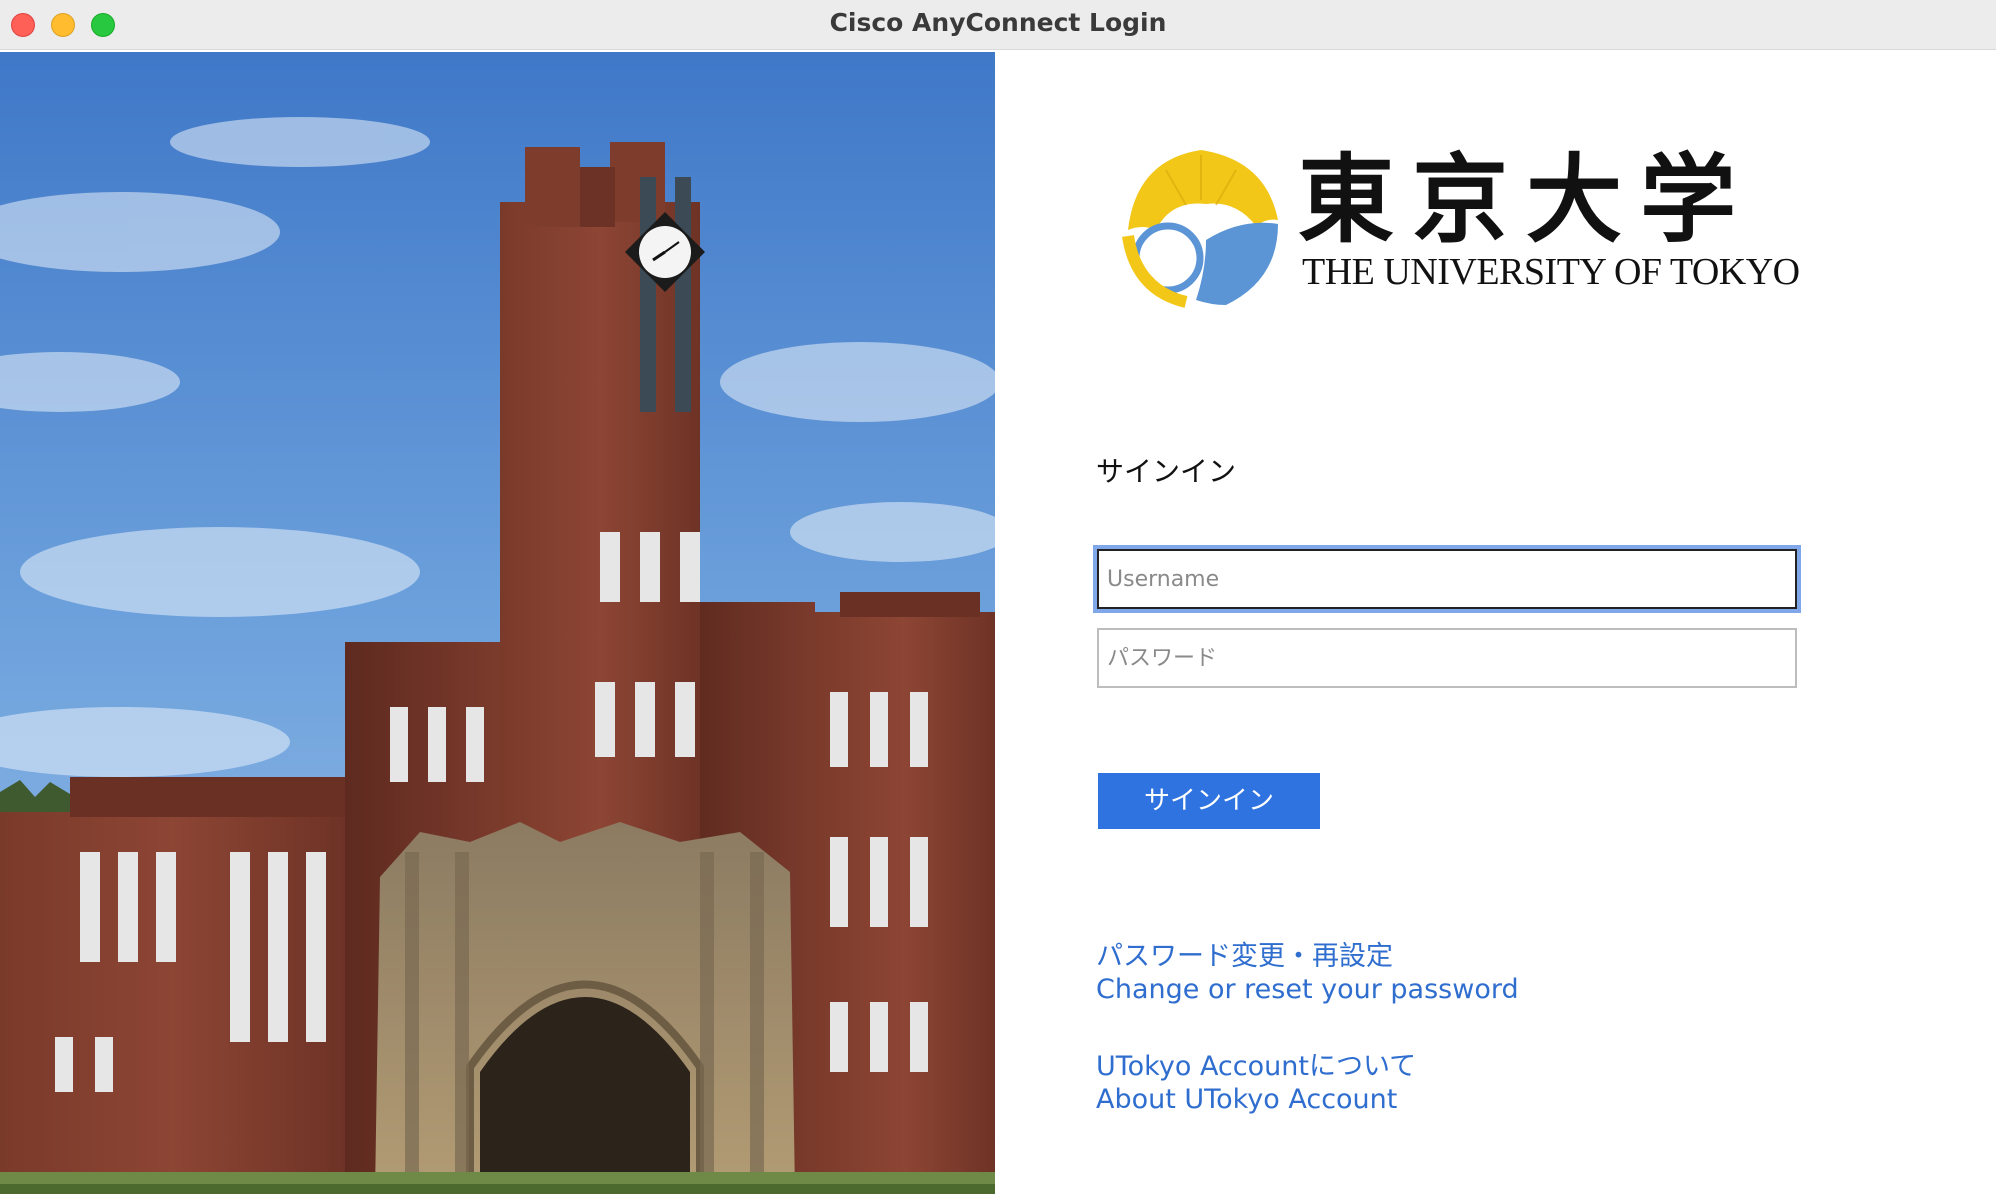  I want to click on username-input, so click(1447, 579).